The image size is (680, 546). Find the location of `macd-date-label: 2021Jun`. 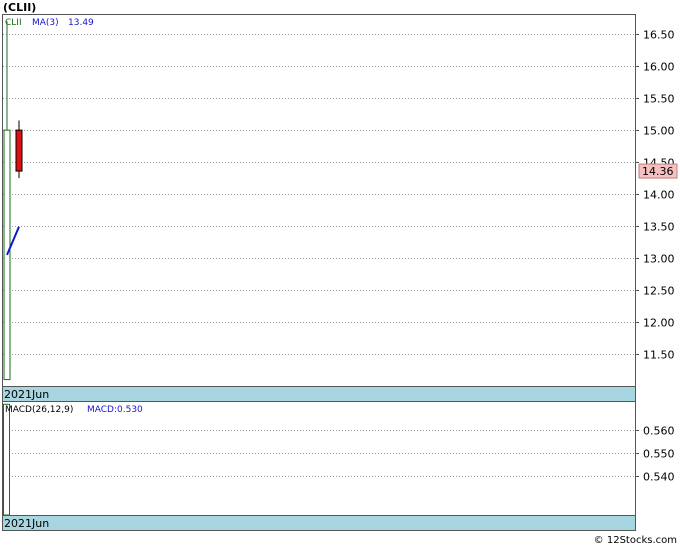

macd-date-label: 2021Jun is located at coordinates (26, 523).